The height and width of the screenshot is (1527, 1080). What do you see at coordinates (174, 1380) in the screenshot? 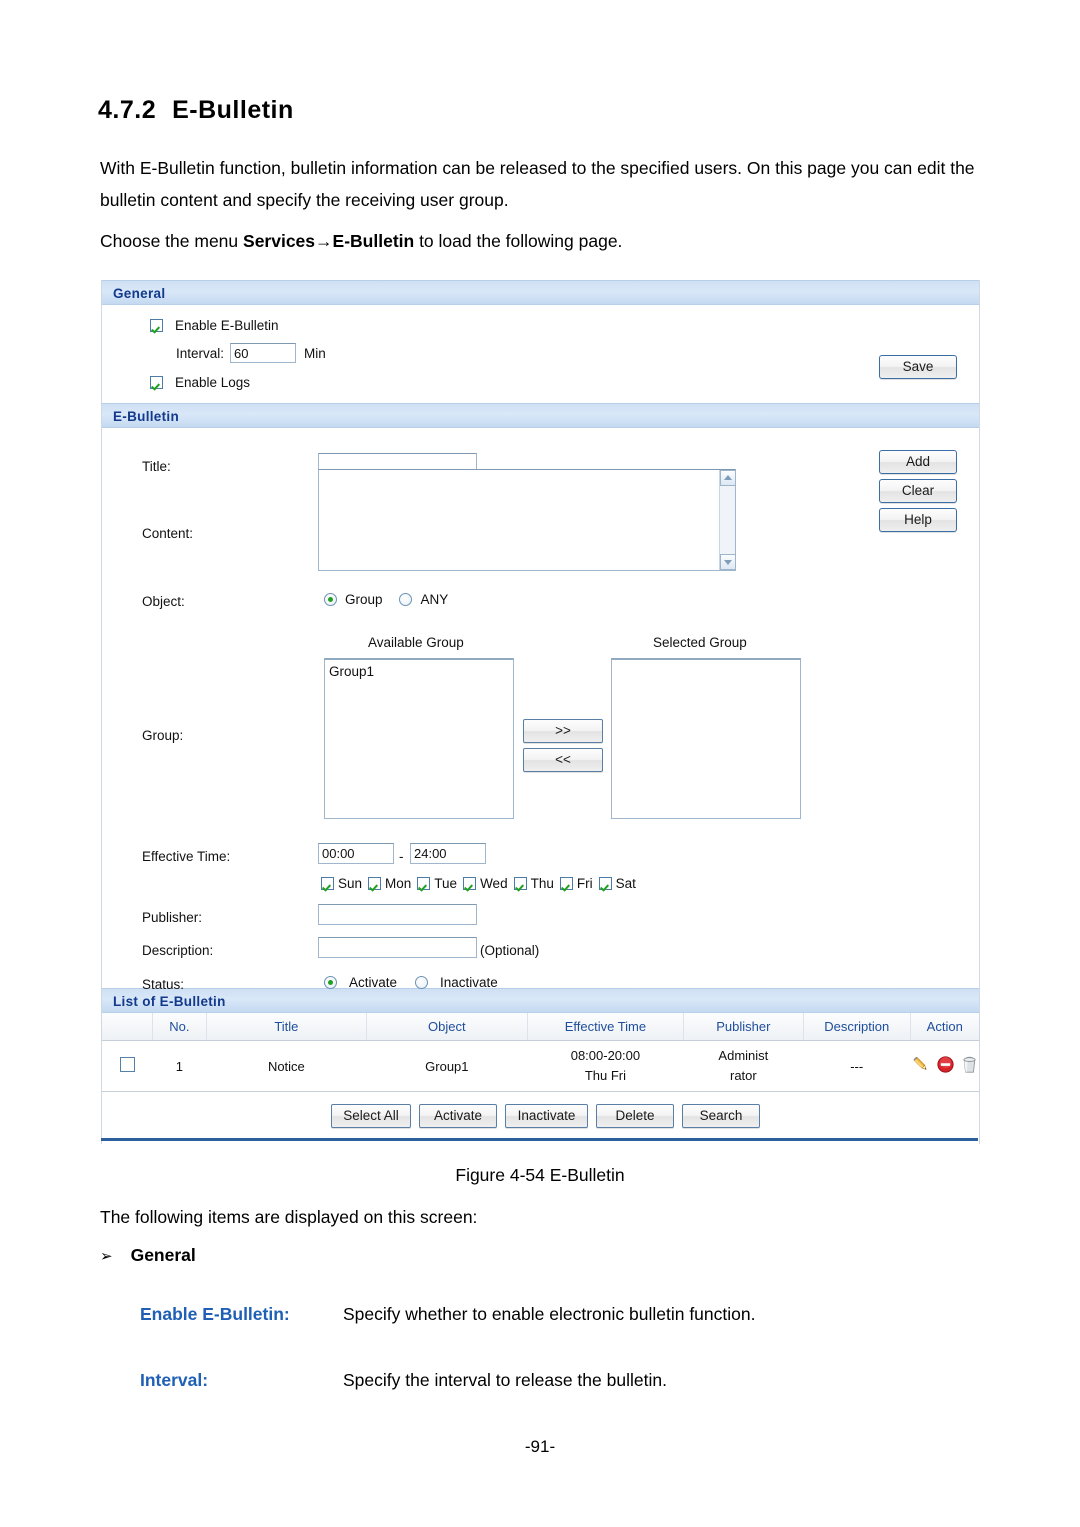
I see `definition-term: Interval:` at bounding box center [174, 1380].